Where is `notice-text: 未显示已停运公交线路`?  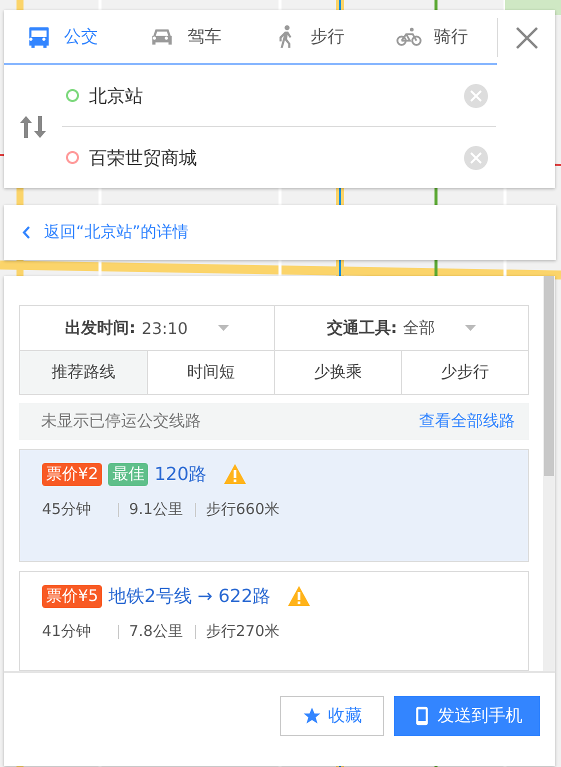
notice-text: 未显示已停运公交线路 is located at coordinates (121, 421).